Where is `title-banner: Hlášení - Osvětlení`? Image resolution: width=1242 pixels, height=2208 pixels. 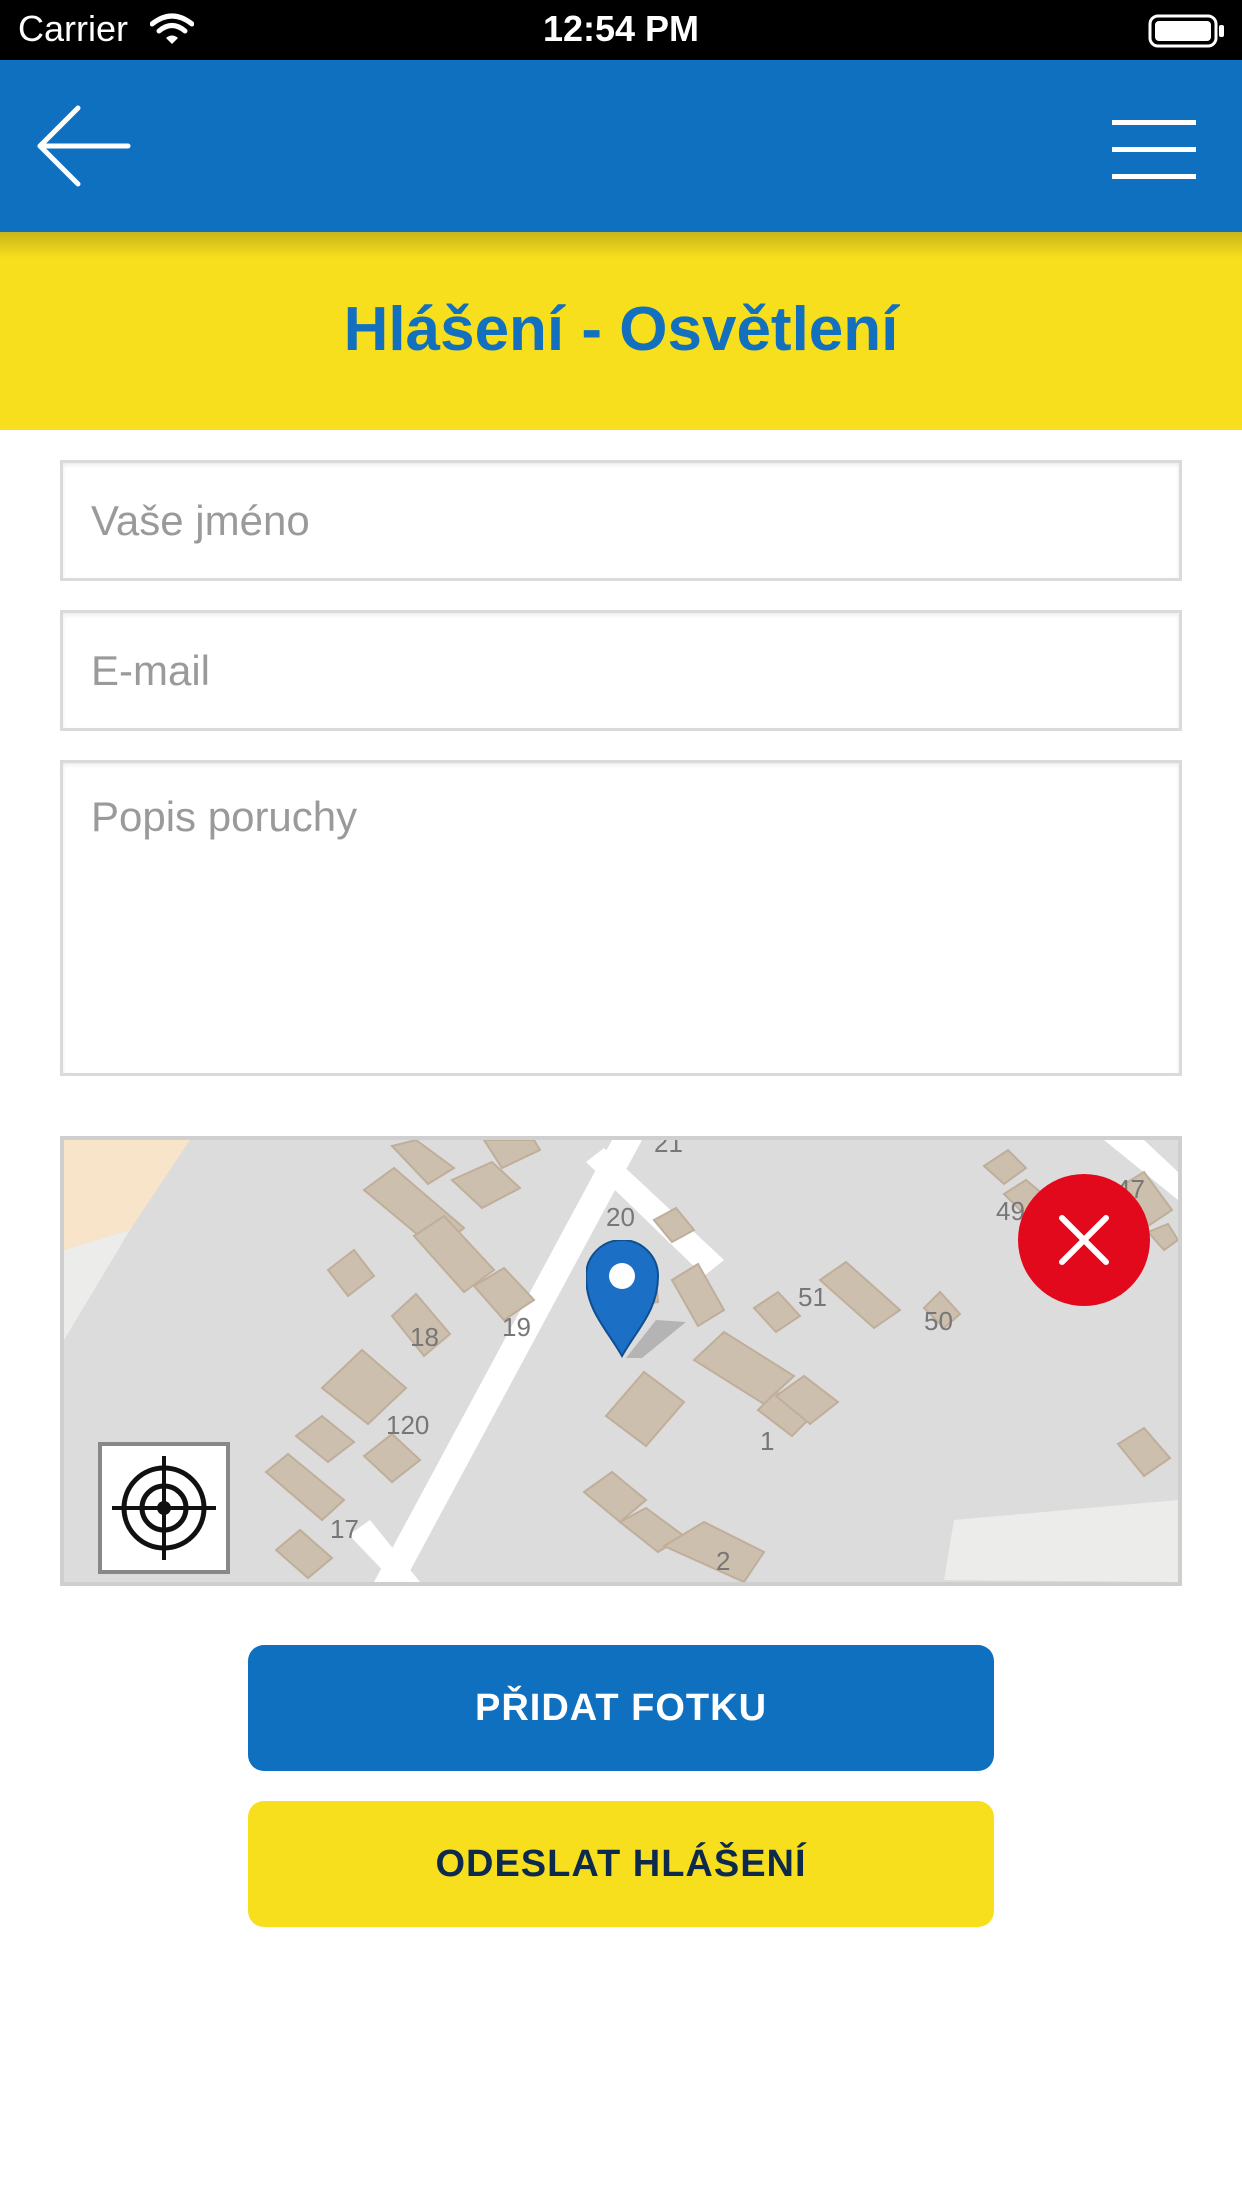 title-banner: Hlášení - Osvětlení is located at coordinates (621, 331).